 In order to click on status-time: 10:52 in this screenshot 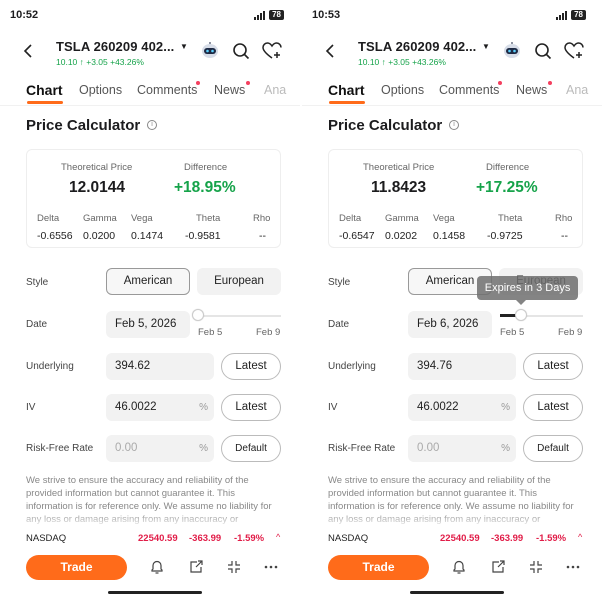, I will do `click(24, 15)`.